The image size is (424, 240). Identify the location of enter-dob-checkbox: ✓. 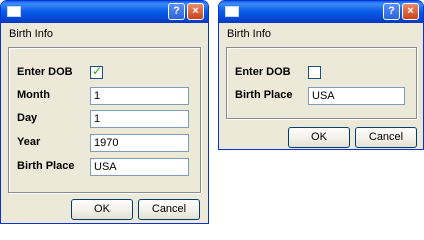
(96, 71).